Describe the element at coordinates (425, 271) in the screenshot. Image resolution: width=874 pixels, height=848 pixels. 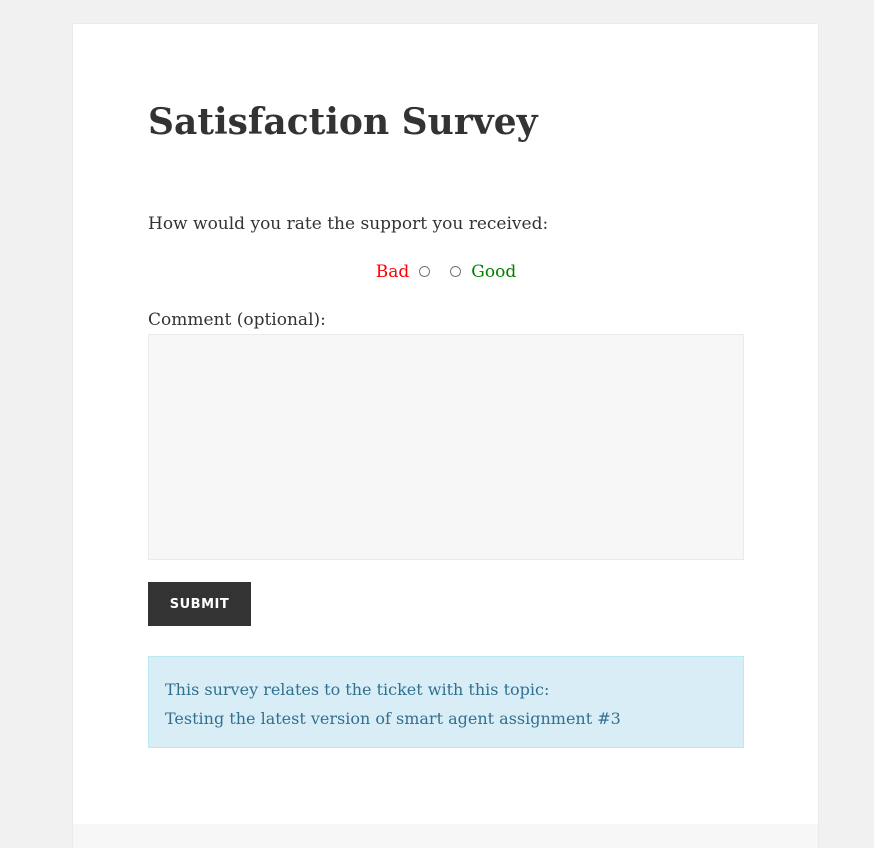
I see `rating-bad-radio` at that location.